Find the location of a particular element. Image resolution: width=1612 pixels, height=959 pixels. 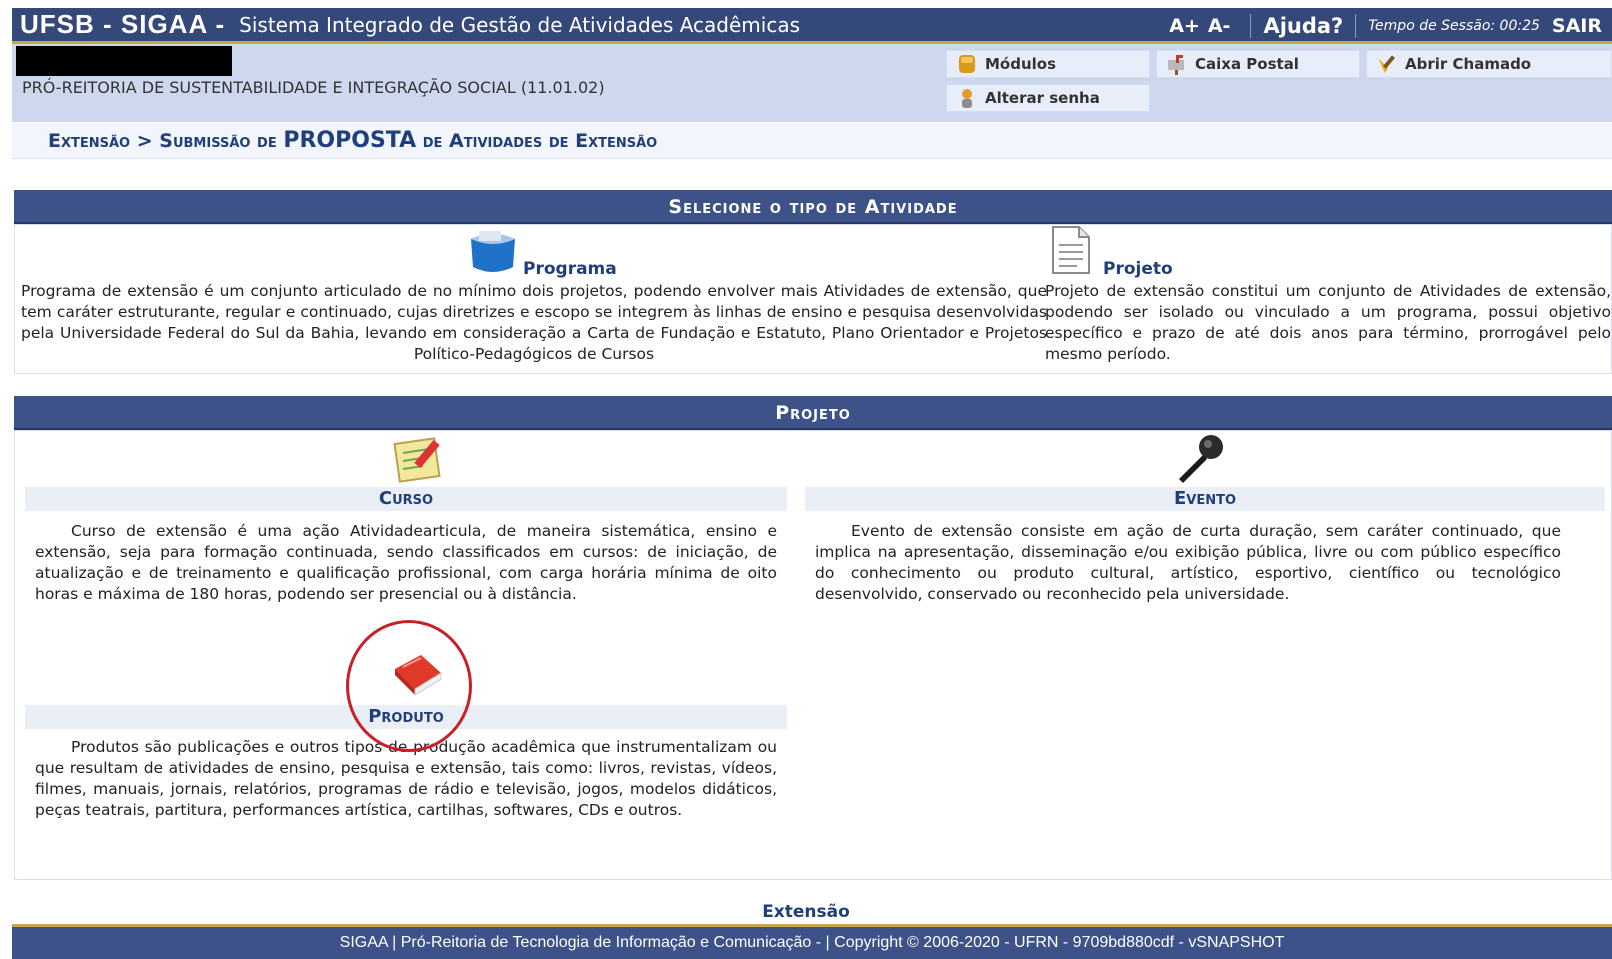

header-controls: A+ A- Ajuda? Tempo de Sessão: 00:25 SAIR is located at coordinates (1385, 26).